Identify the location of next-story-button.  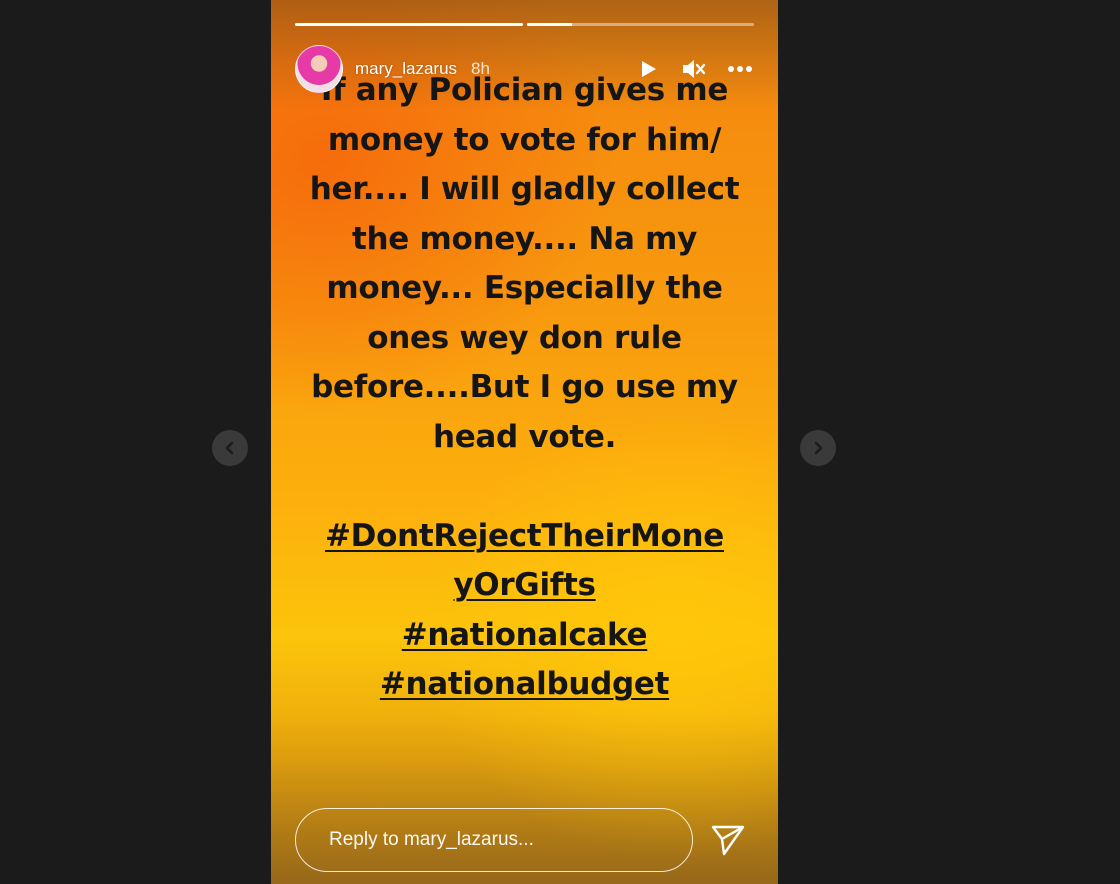
(818, 448).